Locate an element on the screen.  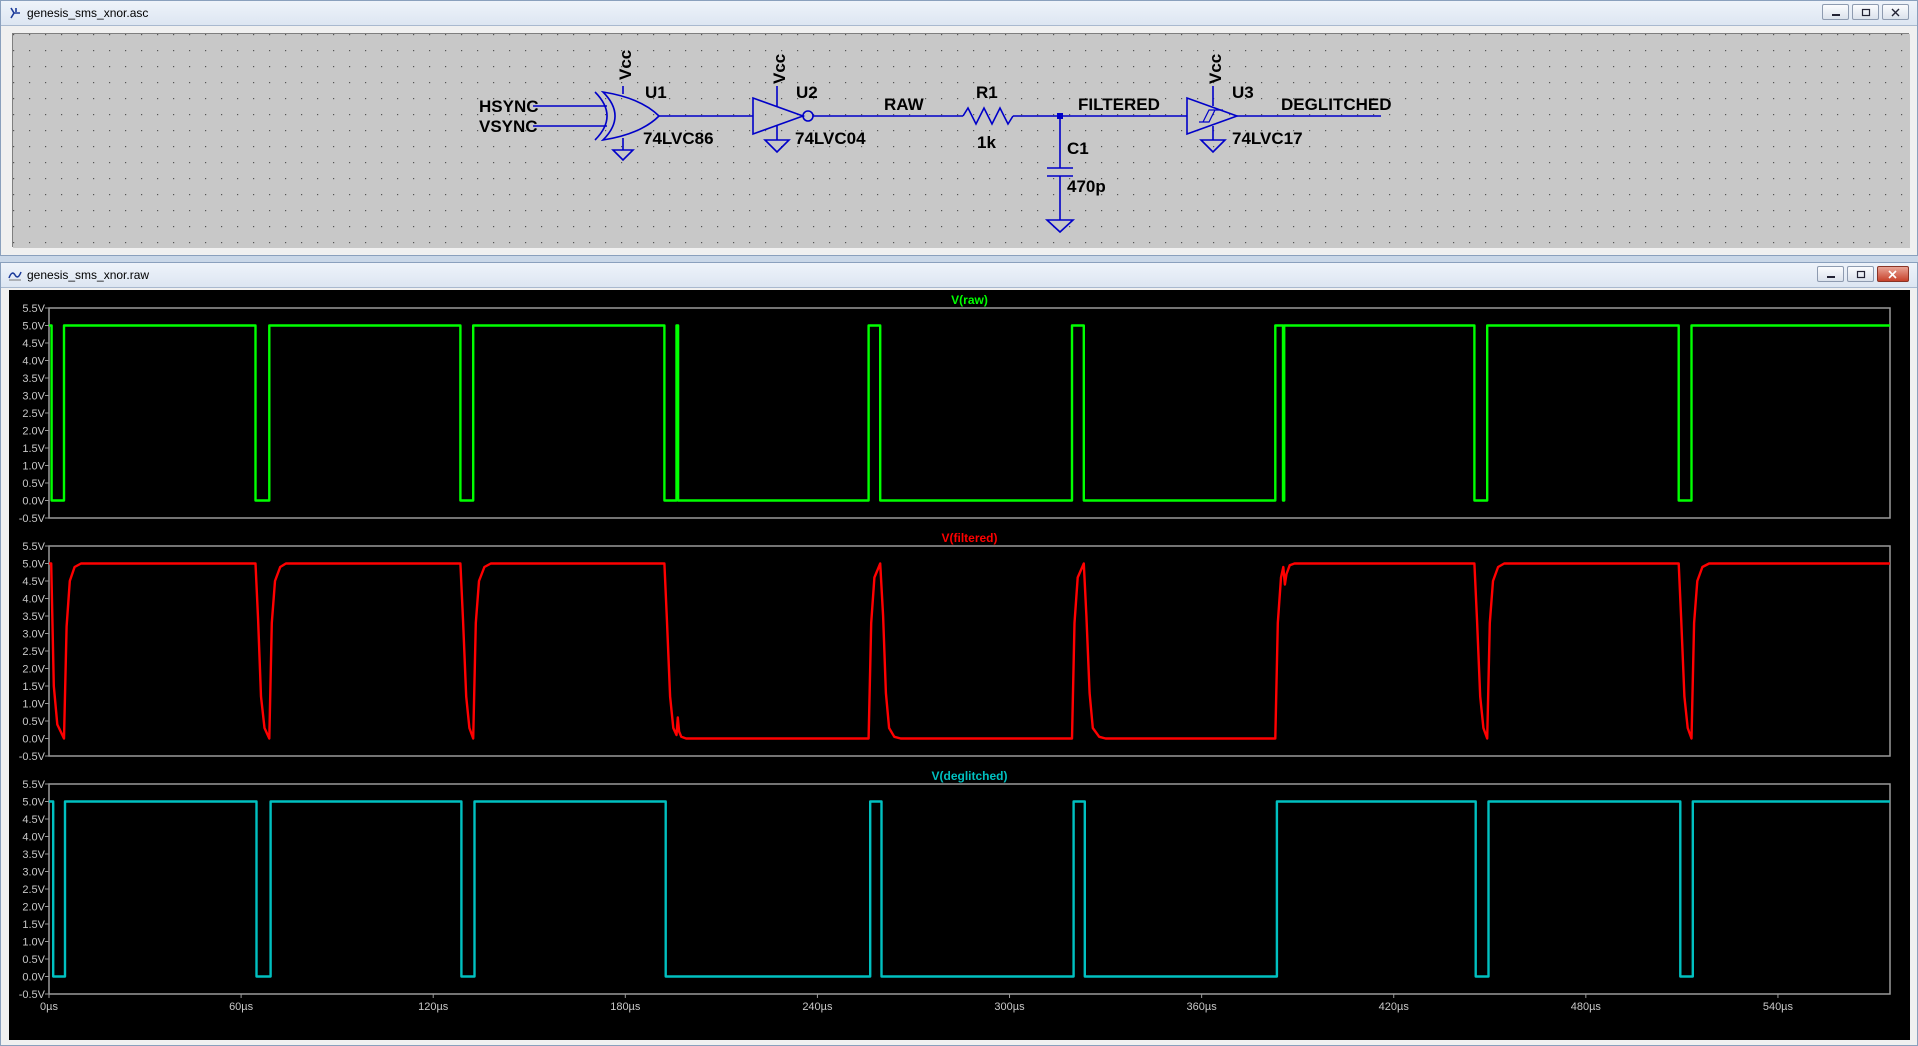
schematic-window-title: genesis_sms_xnor.asc is located at coordinates (88, 13).